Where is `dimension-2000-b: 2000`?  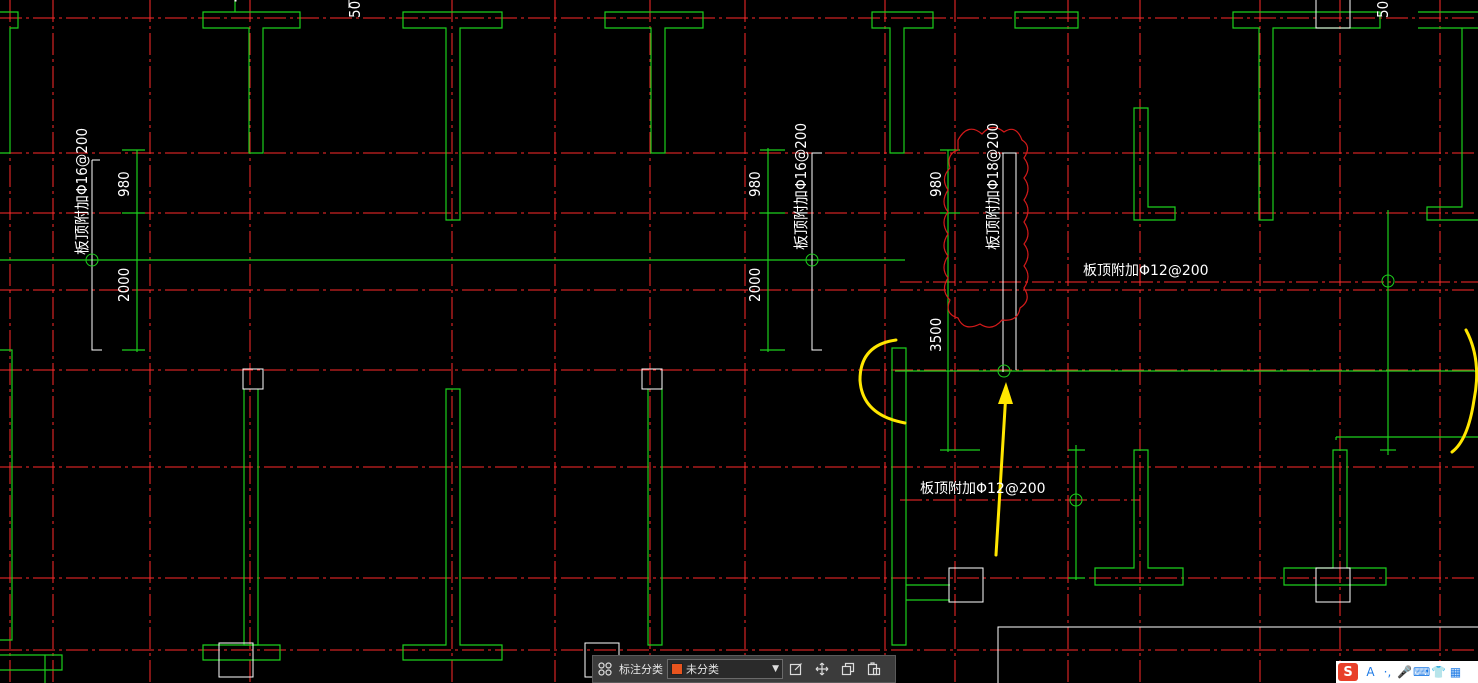
dimension-2000-b: 2000 is located at coordinates (755, 285).